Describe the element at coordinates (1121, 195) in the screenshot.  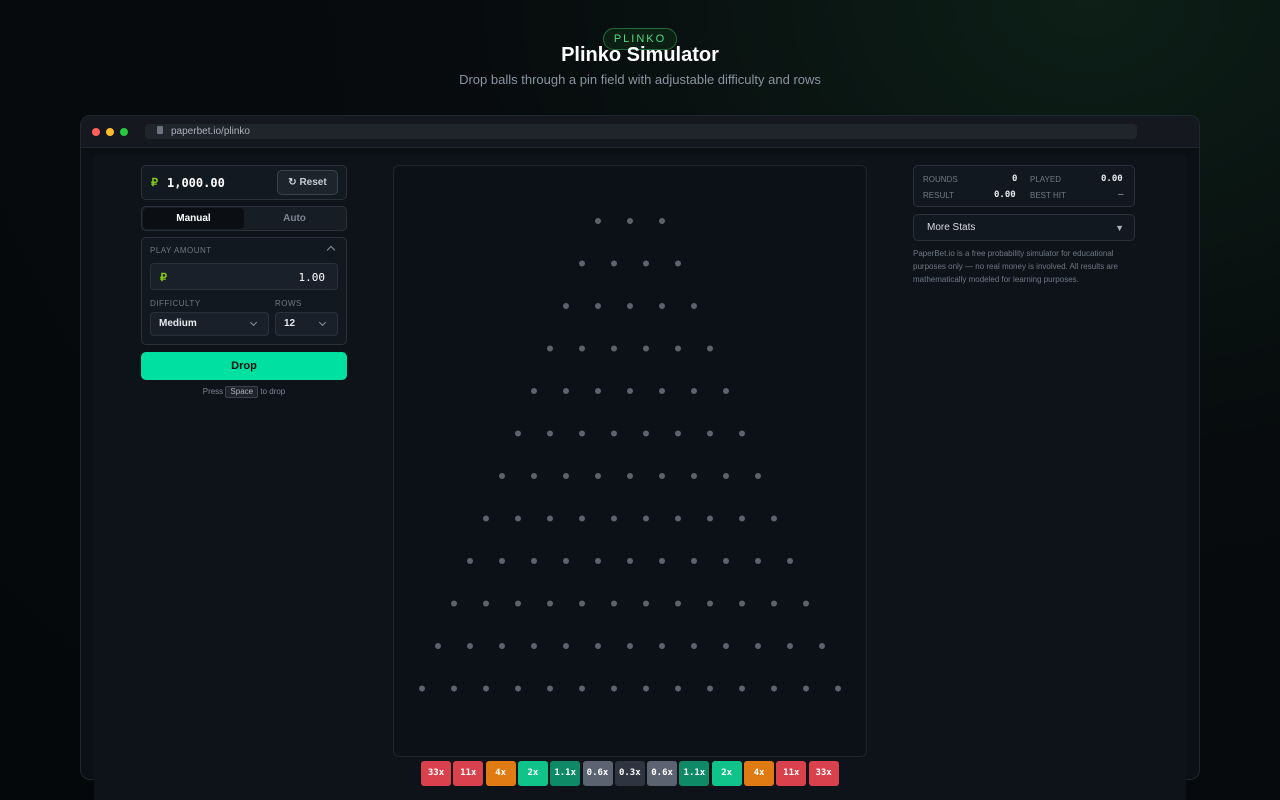
I see `best-hit-value: —` at that location.